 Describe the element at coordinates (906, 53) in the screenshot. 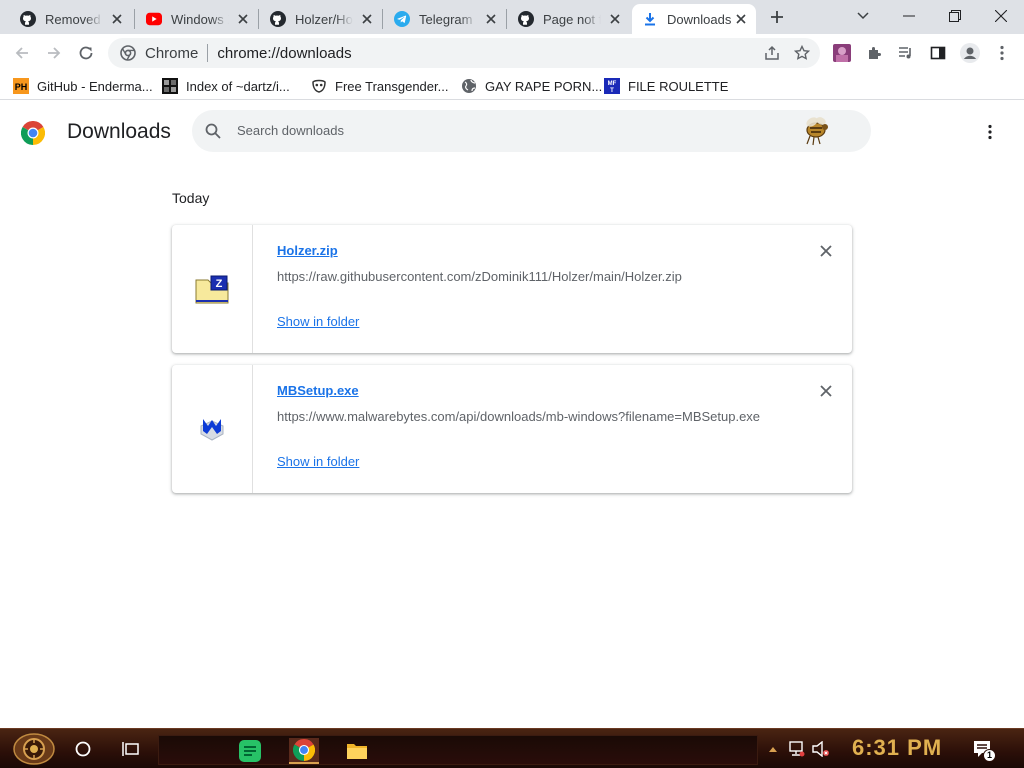

I see `media-controls-button` at that location.